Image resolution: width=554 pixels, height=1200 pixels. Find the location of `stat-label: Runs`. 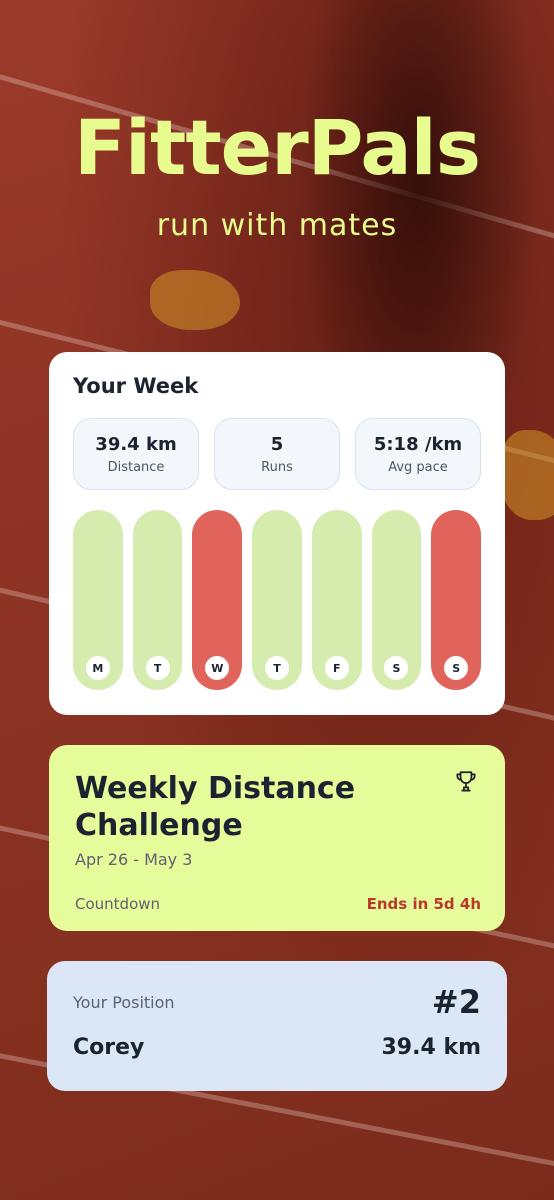

stat-label: Runs is located at coordinates (277, 467).